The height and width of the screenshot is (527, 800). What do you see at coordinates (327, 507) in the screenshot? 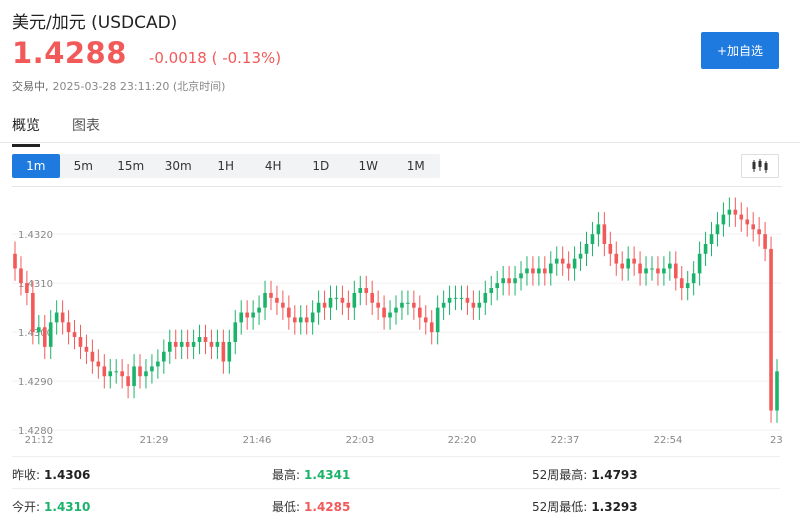
I see `stat-value: 1.4285` at bounding box center [327, 507].